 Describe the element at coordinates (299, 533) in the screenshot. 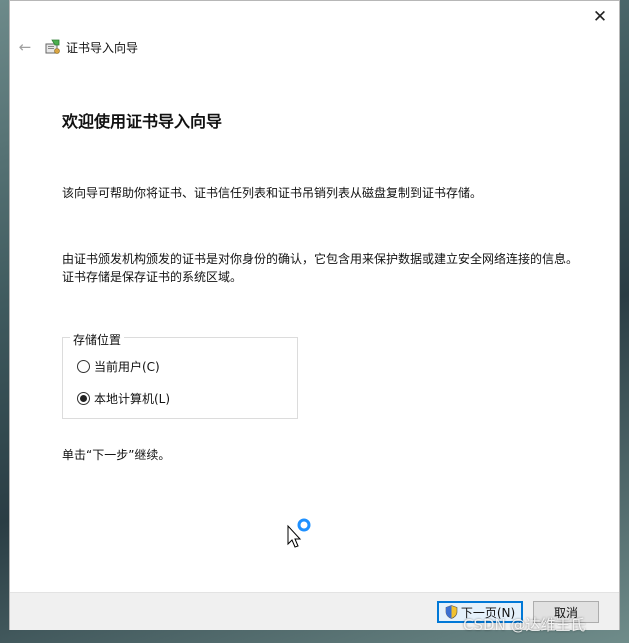

I see `busy-cursor-icon` at that location.